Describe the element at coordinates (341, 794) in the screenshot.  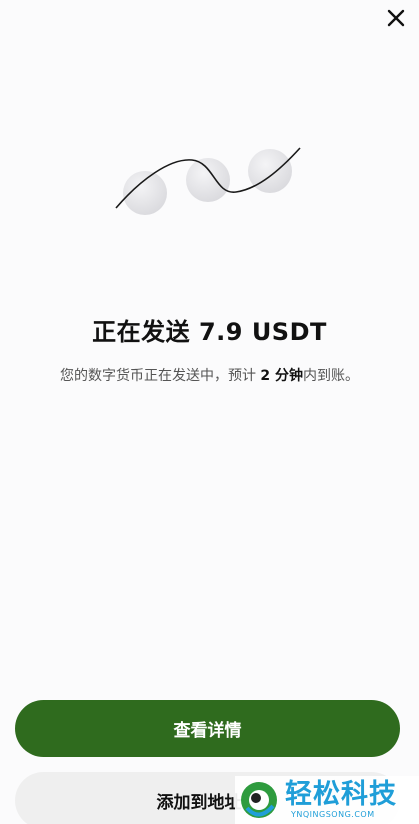
I see `watermark-brand: 轻松科技` at that location.